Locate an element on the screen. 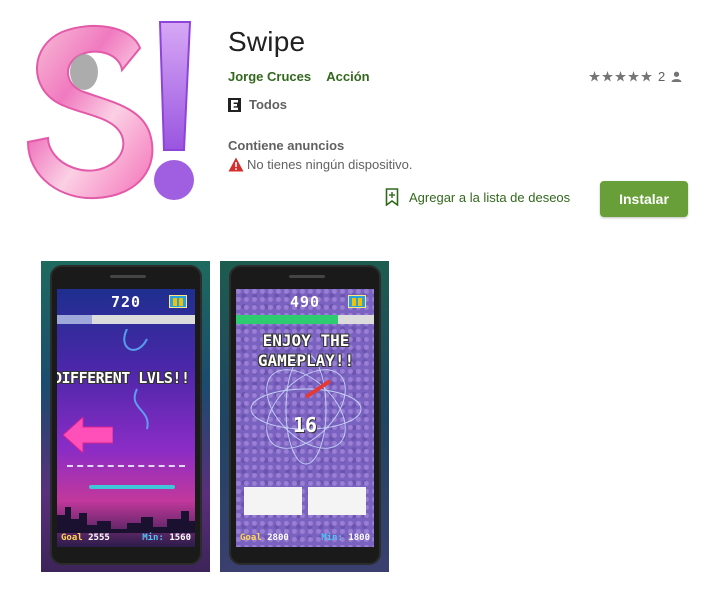  rating-summary: 2 is located at coordinates (635, 76).